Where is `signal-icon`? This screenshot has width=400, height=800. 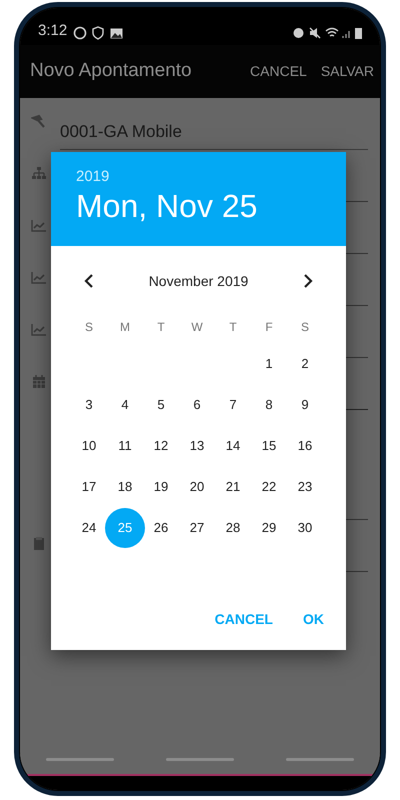
signal-icon is located at coordinates (347, 33).